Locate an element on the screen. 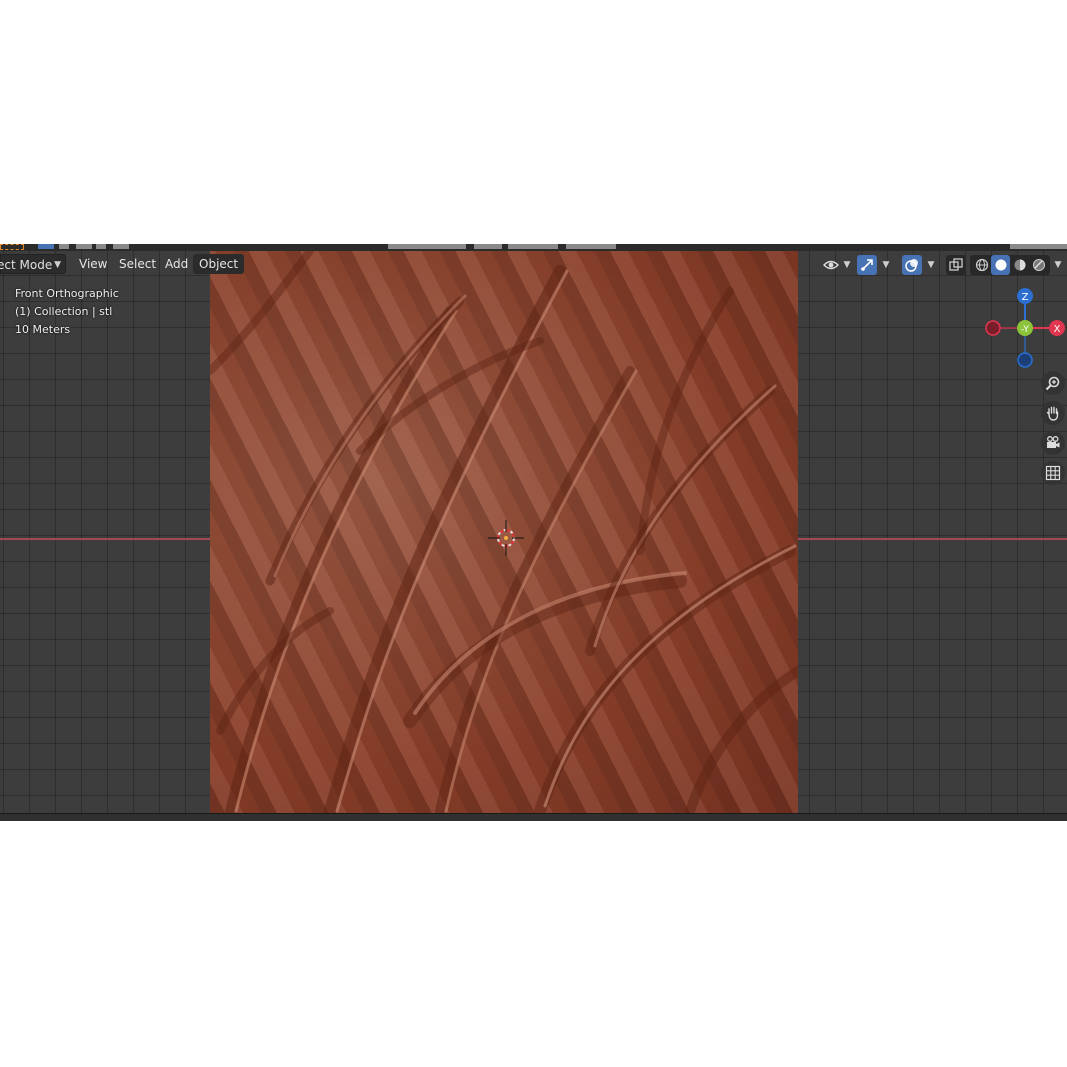 This screenshot has width=1067, height=1067. bottom-status-strip is located at coordinates (533, 817).